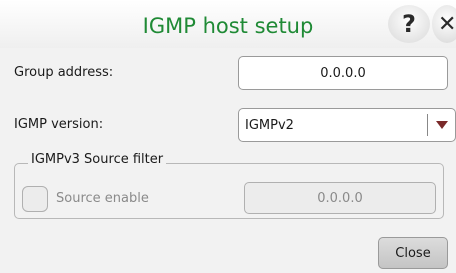 The height and width of the screenshot is (273, 456). I want to click on chevron-down-icon, so click(442, 125).